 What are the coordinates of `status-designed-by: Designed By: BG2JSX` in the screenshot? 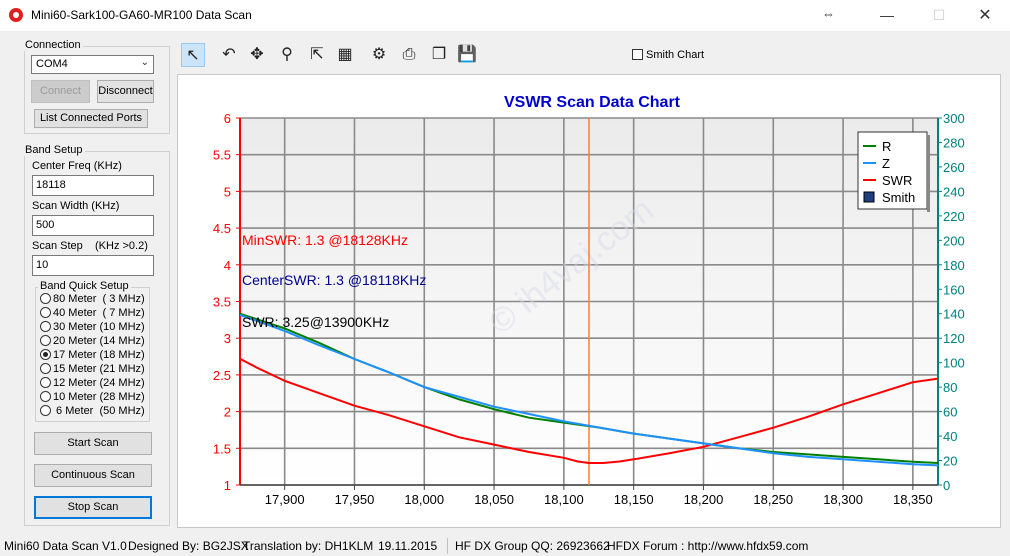 It's located at (188, 546).